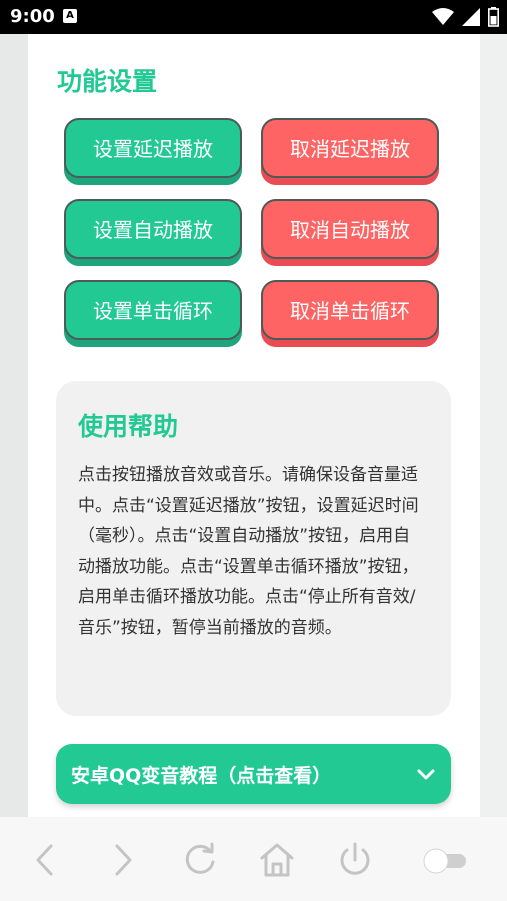 Image resolution: width=507 pixels, height=901 pixels. I want to click on tutorial-label: 安卓QQ变音教程（点击查看）, so click(201, 776).